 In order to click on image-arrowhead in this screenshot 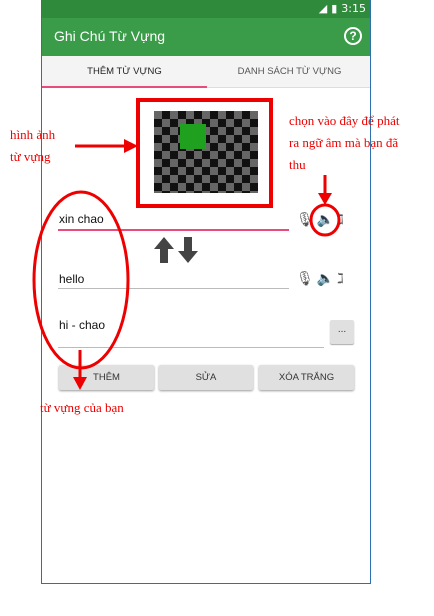, I will do `click(131, 146)`.